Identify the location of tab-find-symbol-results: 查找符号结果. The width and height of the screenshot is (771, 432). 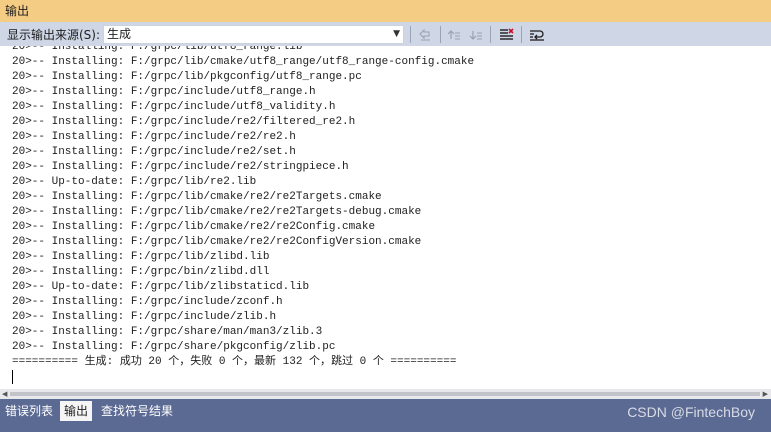
(137, 411).